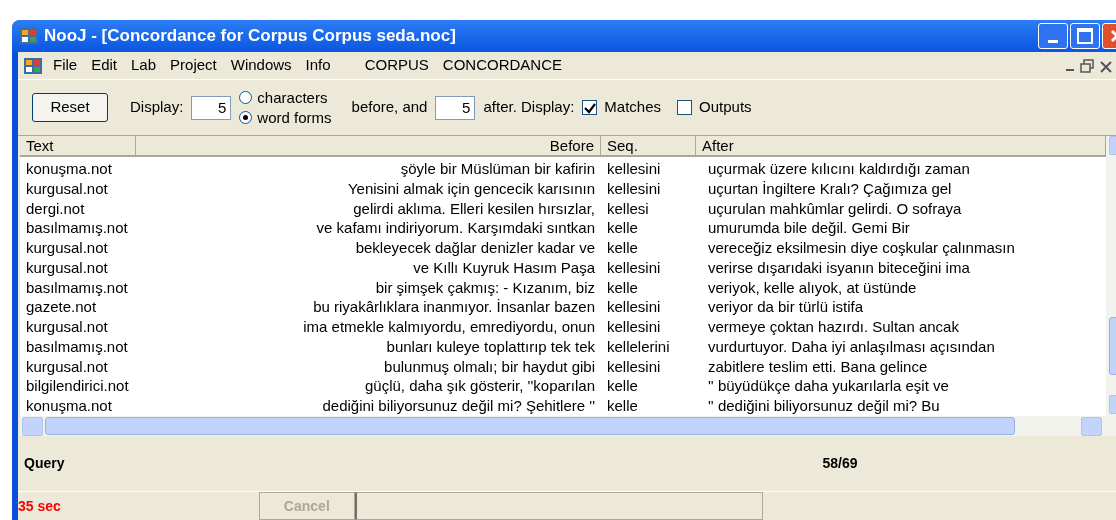 Image resolution: width=1116 pixels, height=520 pixels. I want to click on unit-radio: characters, so click(285, 97).